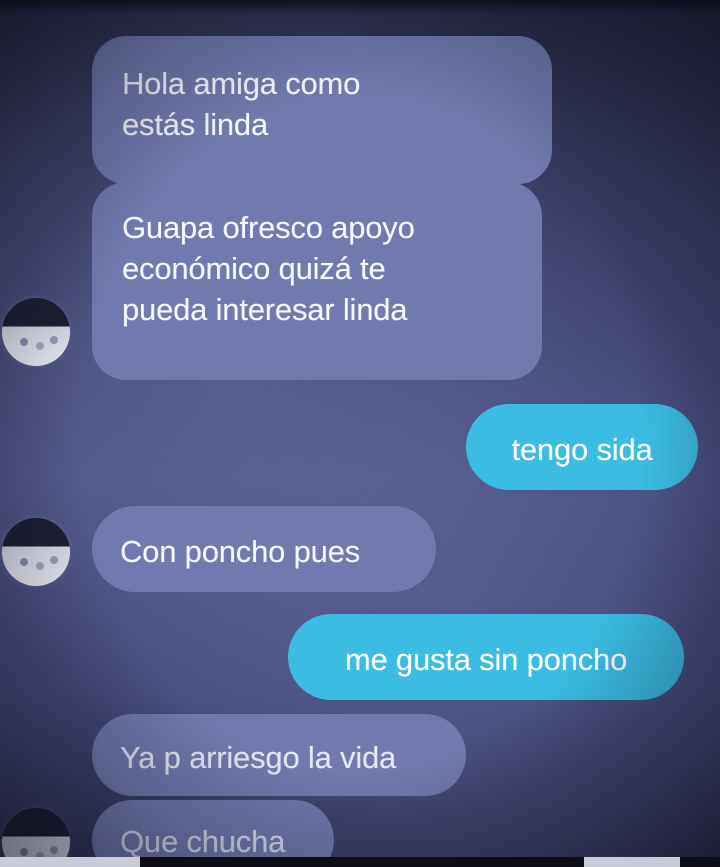 Image resolution: width=720 pixels, height=867 pixels. Describe the element at coordinates (322, 110) in the screenshot. I see `incoming-message-bubble: Hola amiga como estás linda` at that location.